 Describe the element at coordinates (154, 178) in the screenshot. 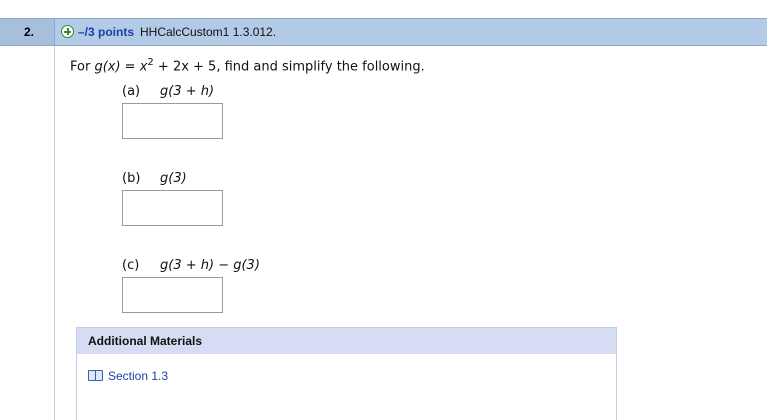

I see `part-b: (b) g(3)` at that location.